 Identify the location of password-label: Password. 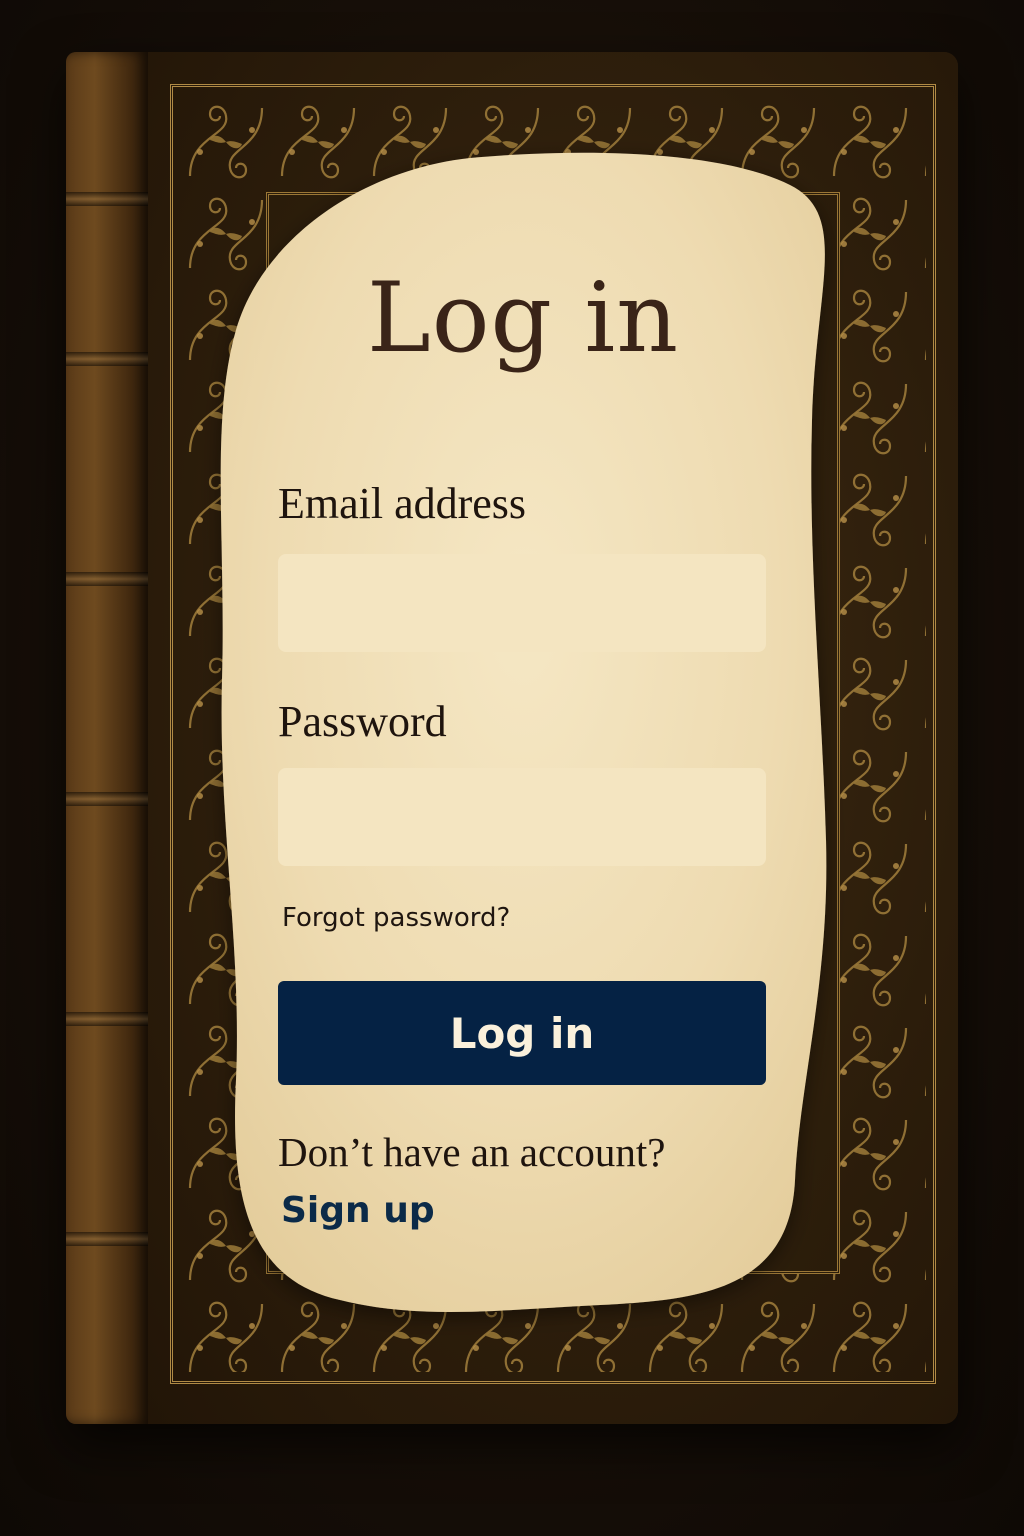
(362, 721).